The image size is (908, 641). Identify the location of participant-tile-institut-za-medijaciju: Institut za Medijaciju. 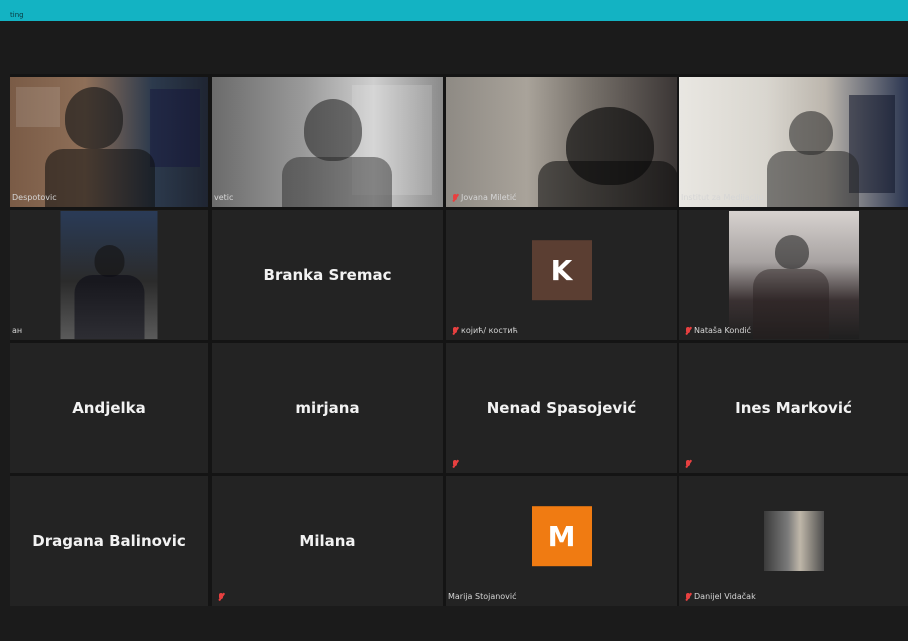
(793, 142).